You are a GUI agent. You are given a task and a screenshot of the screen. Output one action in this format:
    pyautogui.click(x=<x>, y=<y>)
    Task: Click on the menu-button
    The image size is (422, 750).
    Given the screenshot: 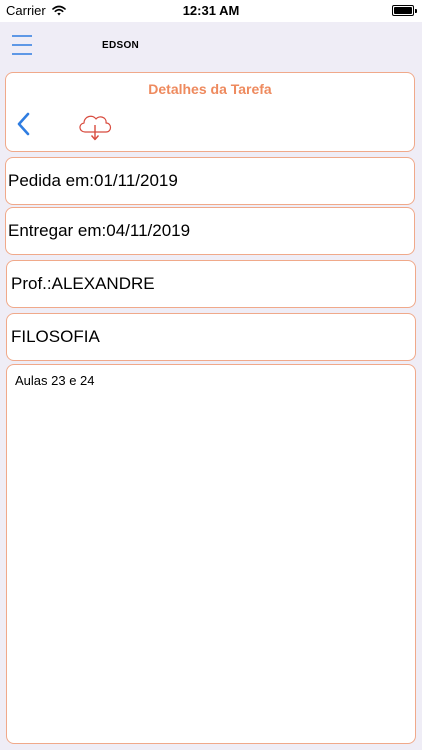 What is the action you would take?
    pyautogui.click(x=23, y=45)
    